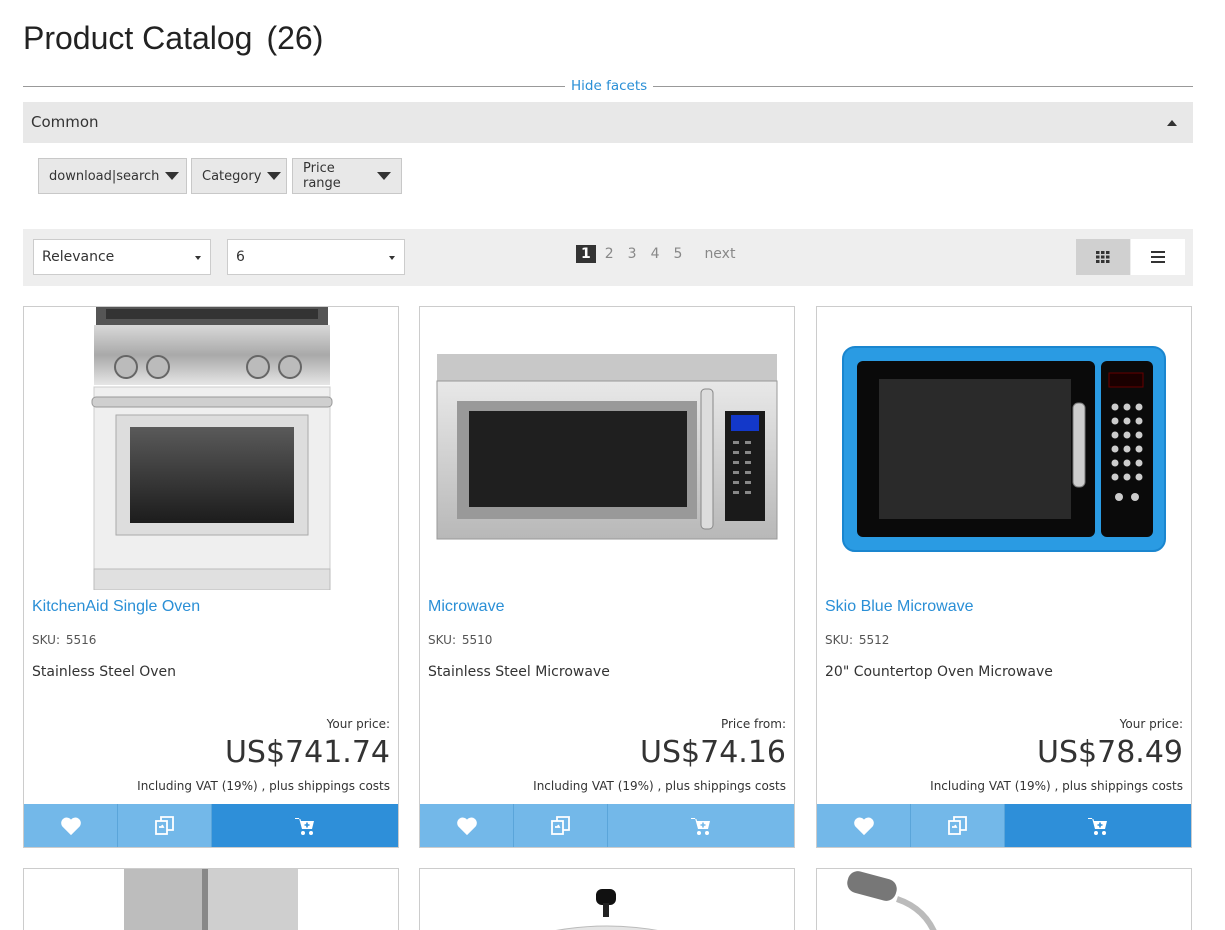  Describe the element at coordinates (347, 176) in the screenshot. I see `facet-price-range-button: Price range` at that location.